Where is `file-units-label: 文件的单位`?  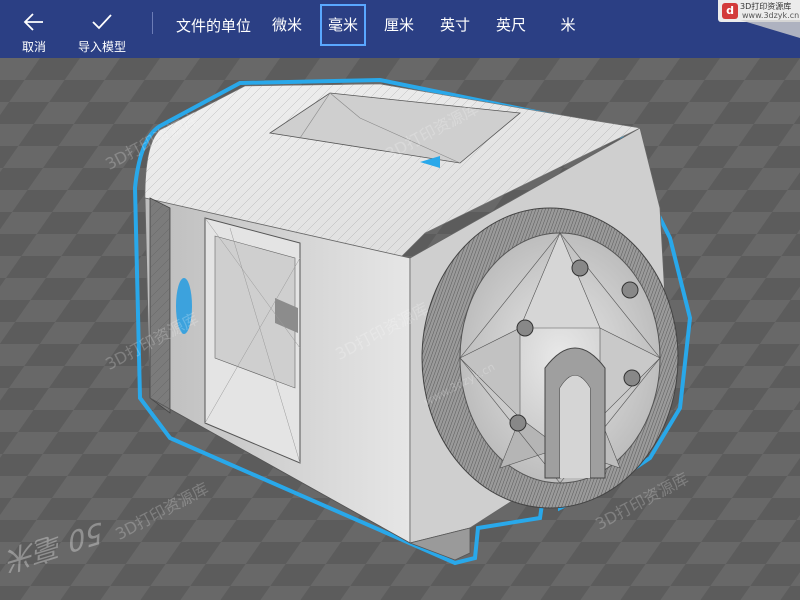
file-units-label: 文件的单位 is located at coordinates (214, 26).